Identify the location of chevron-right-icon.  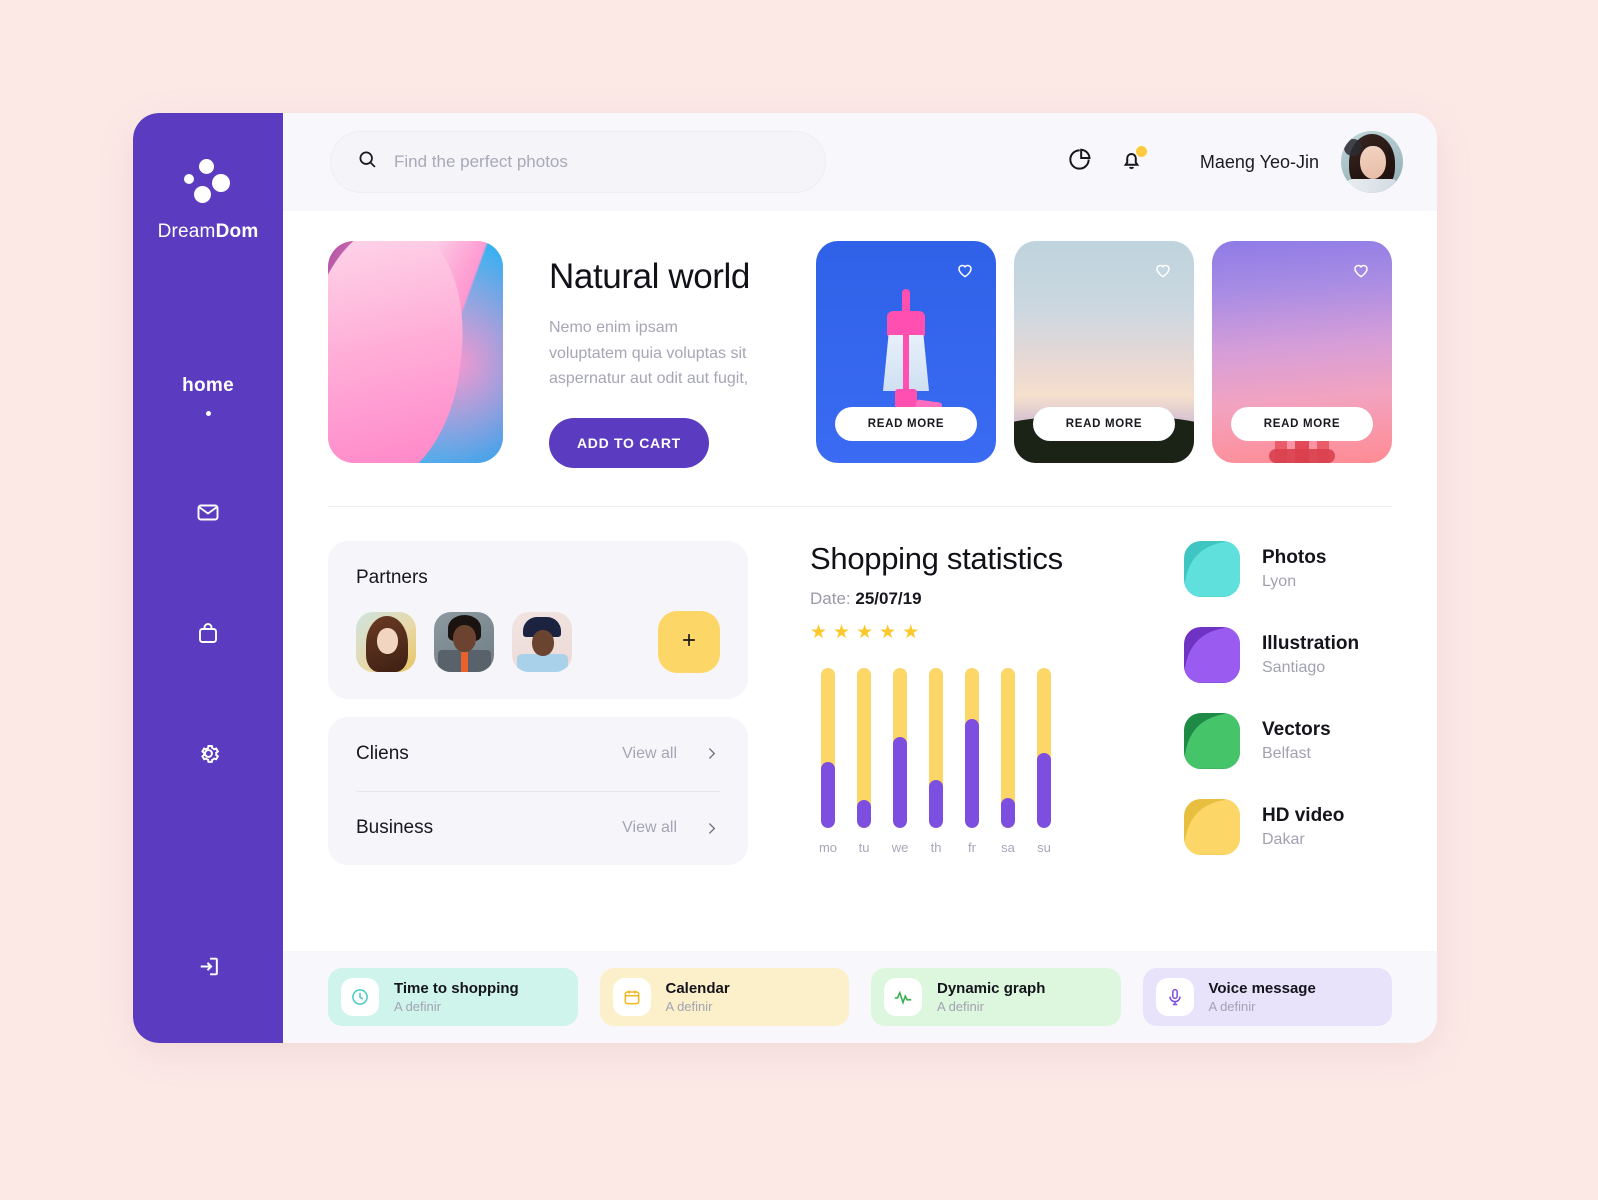
(711, 753).